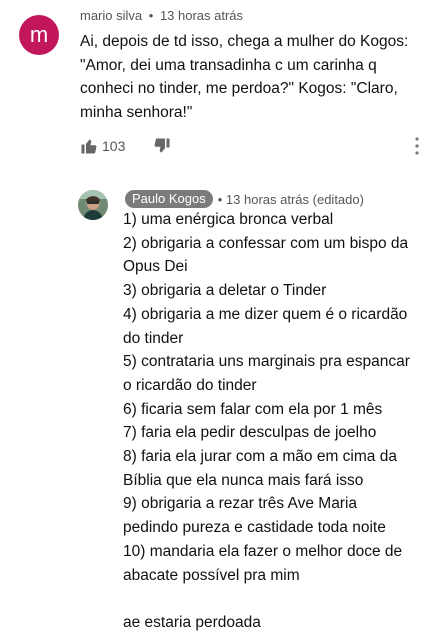  I want to click on author-chip: Paulo Kogos, so click(169, 199).